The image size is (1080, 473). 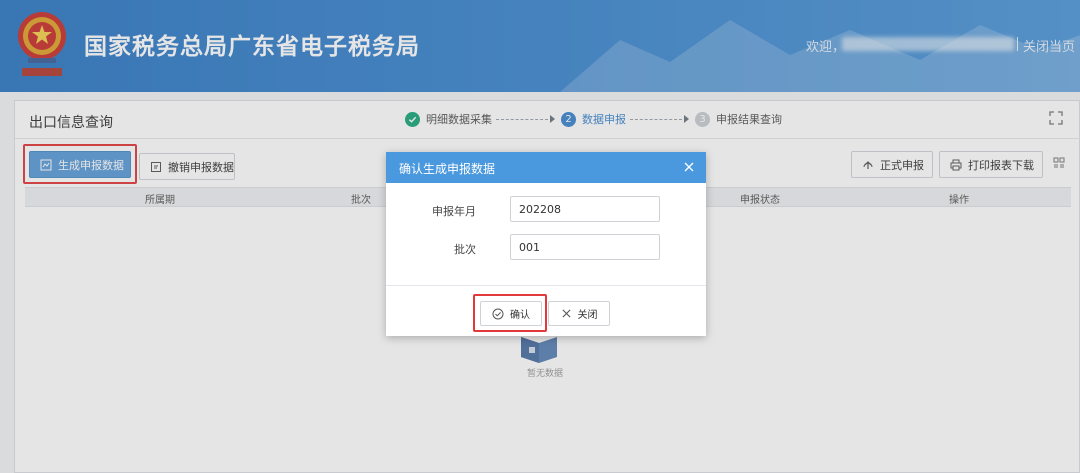 What do you see at coordinates (510, 313) in the screenshot?
I see `highlight-confirm` at bounding box center [510, 313].